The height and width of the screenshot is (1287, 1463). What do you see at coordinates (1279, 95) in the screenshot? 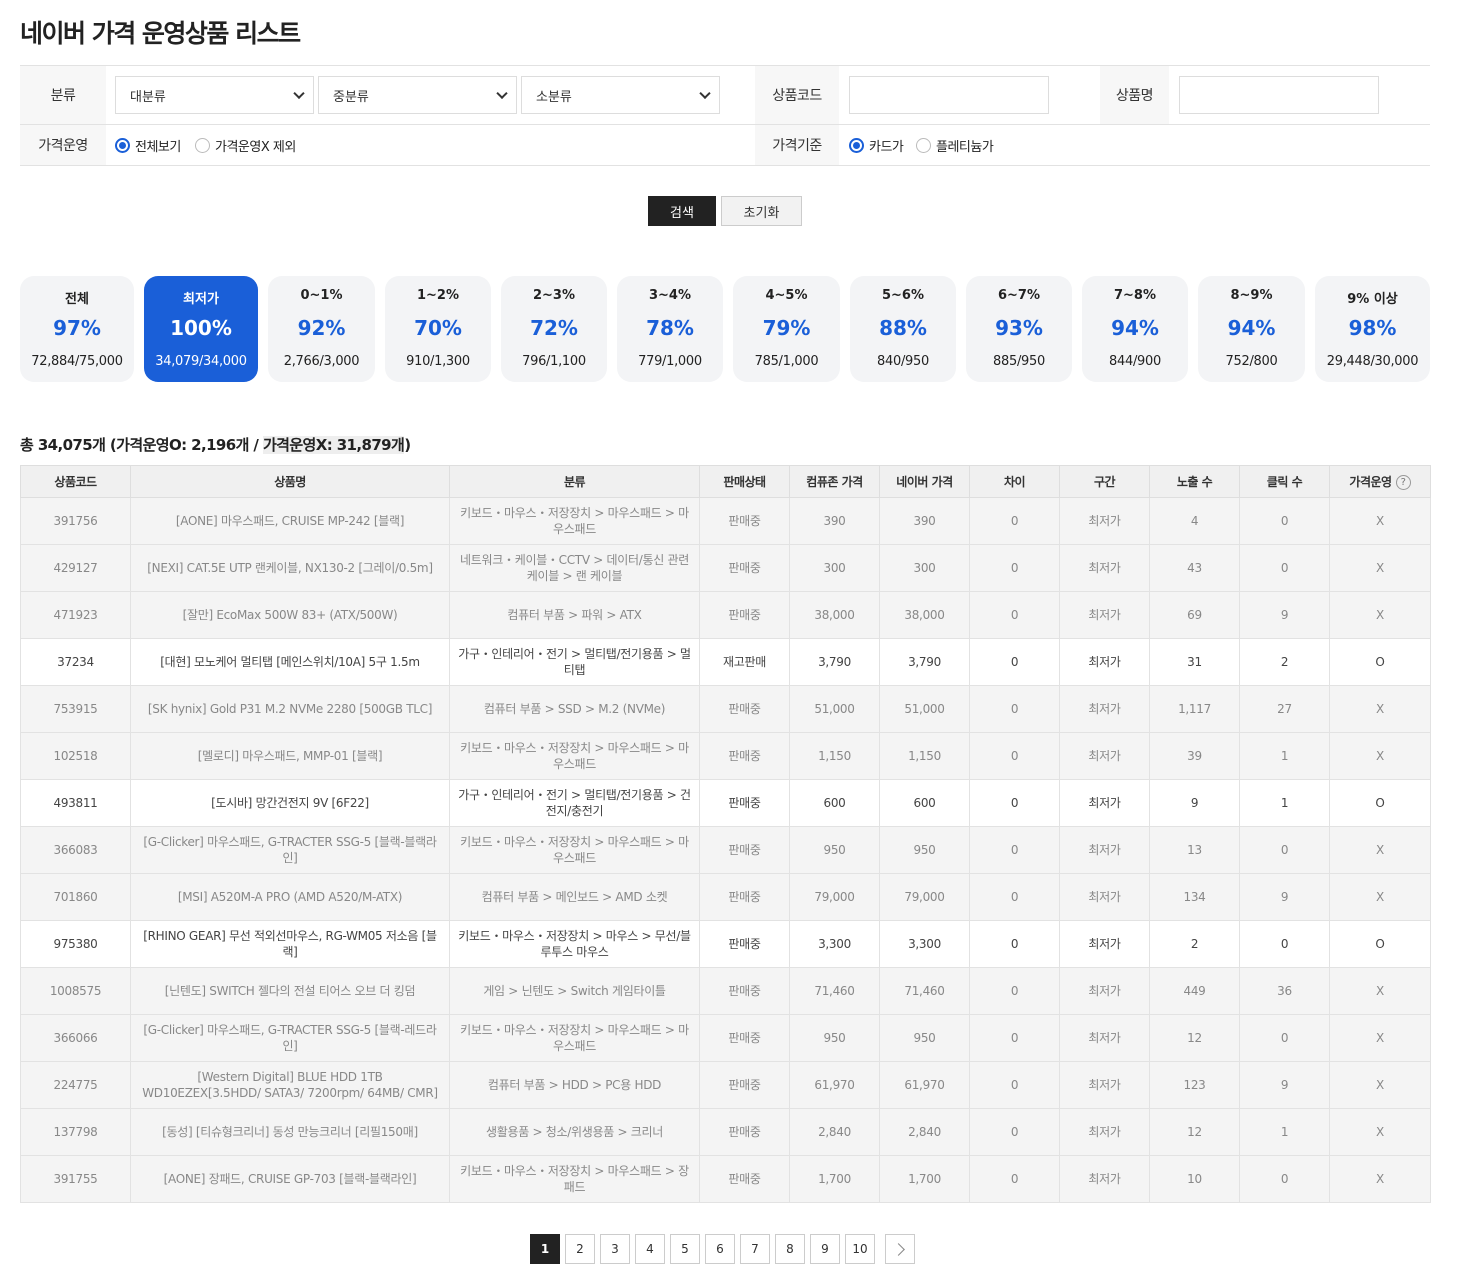
I see `product-name-input` at bounding box center [1279, 95].